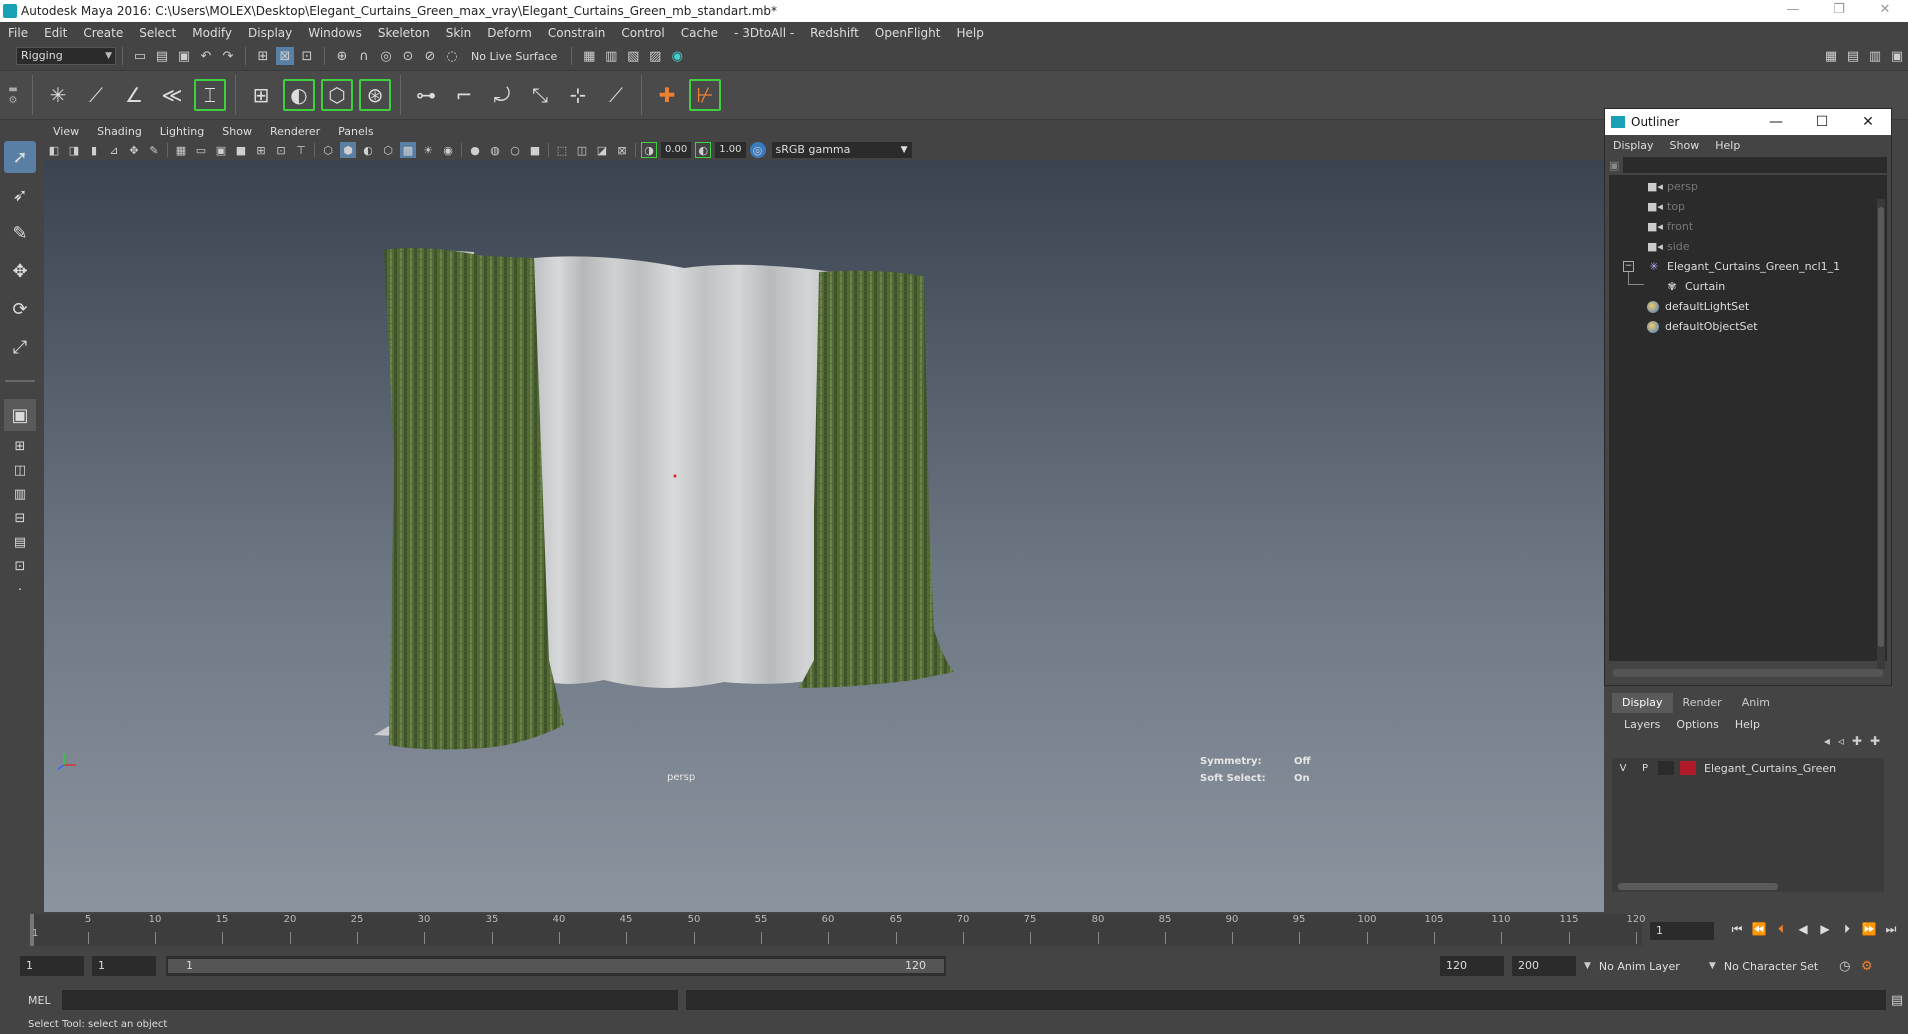 This screenshot has height=1034, width=1908. What do you see at coordinates (1748, 673) in the screenshot?
I see `outliner-horizontal-scrollbar` at bounding box center [1748, 673].